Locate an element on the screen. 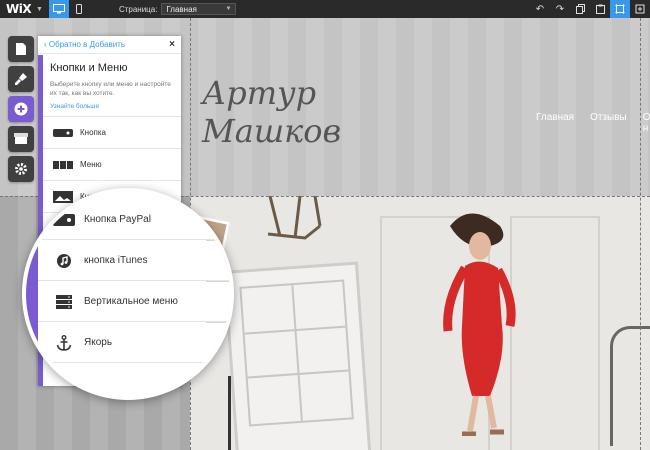 Image resolution: width=650 pixels, height=450 pixels. panel-title: Кнопки и Меню is located at coordinates (89, 68).